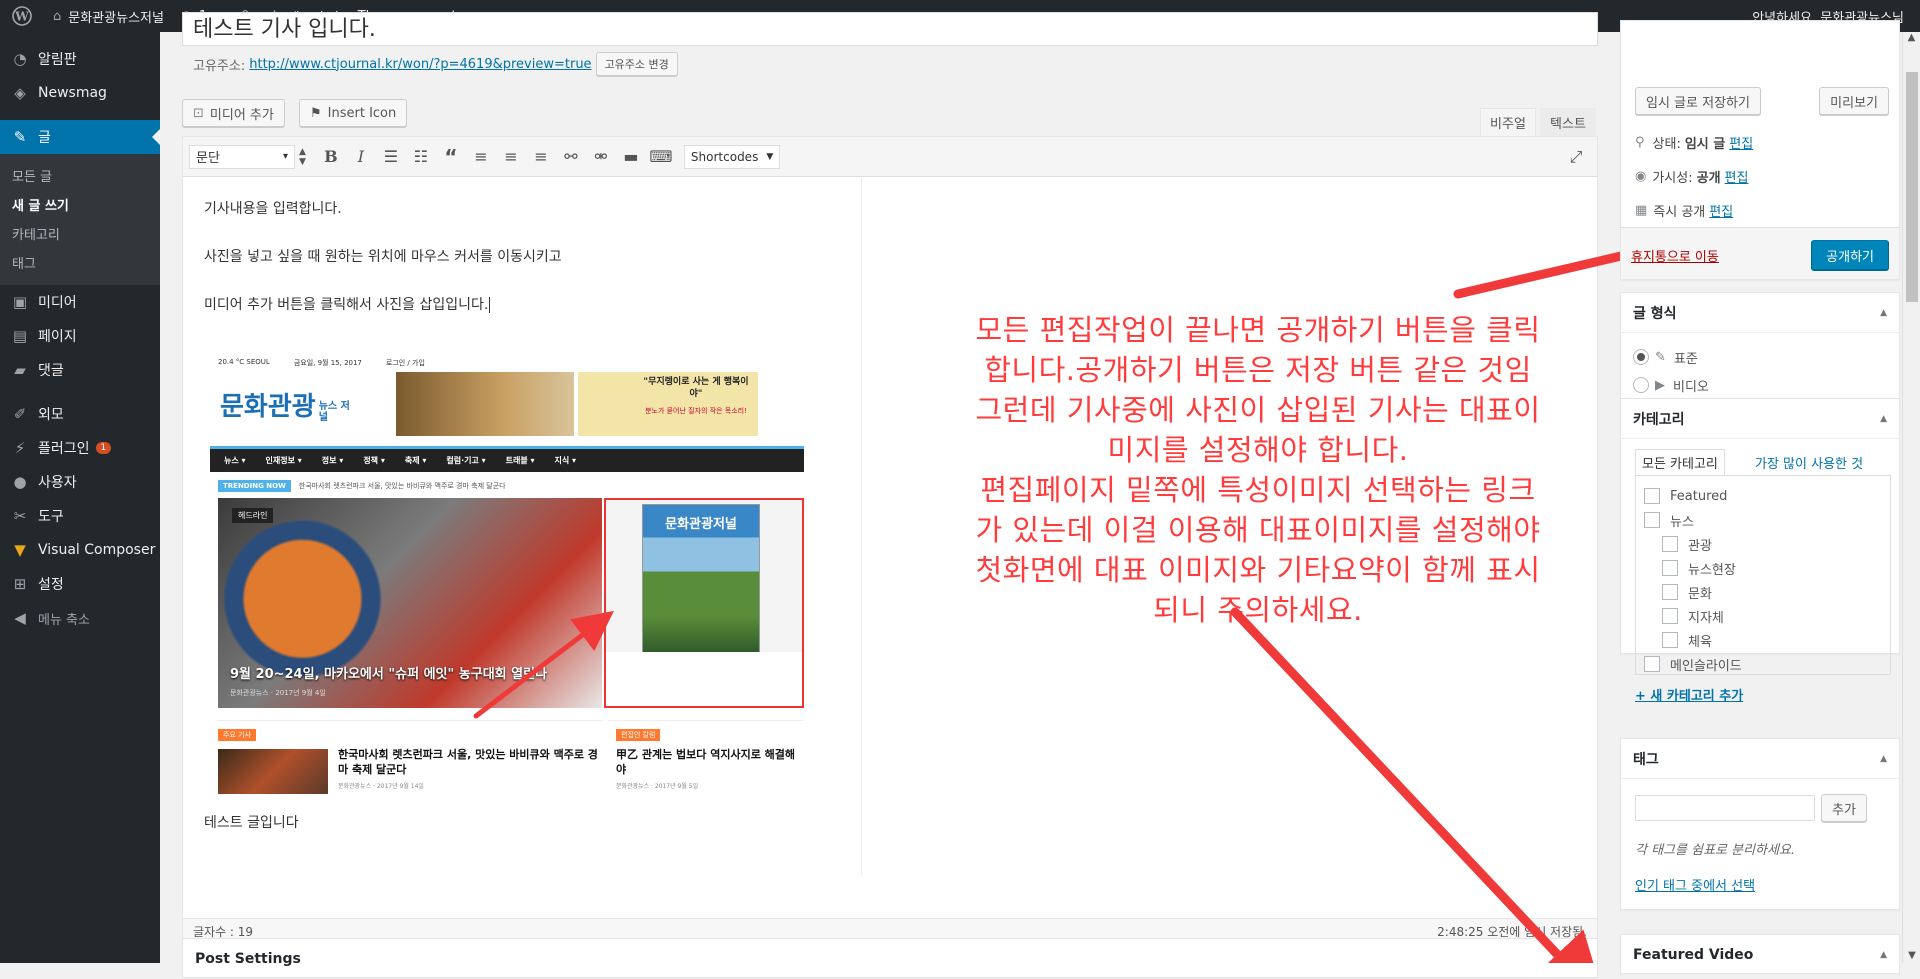 The height and width of the screenshot is (979, 1920). Describe the element at coordinates (80, 59) in the screenshot. I see `menu-dashboard: ◔ 알림판` at that location.